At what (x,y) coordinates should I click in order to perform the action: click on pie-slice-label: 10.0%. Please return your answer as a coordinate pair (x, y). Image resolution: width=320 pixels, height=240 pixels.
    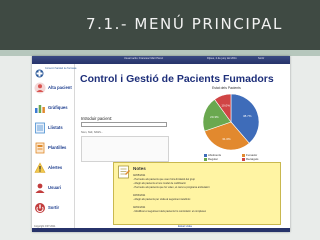
    Looking at the image, I should click on (225, 105).